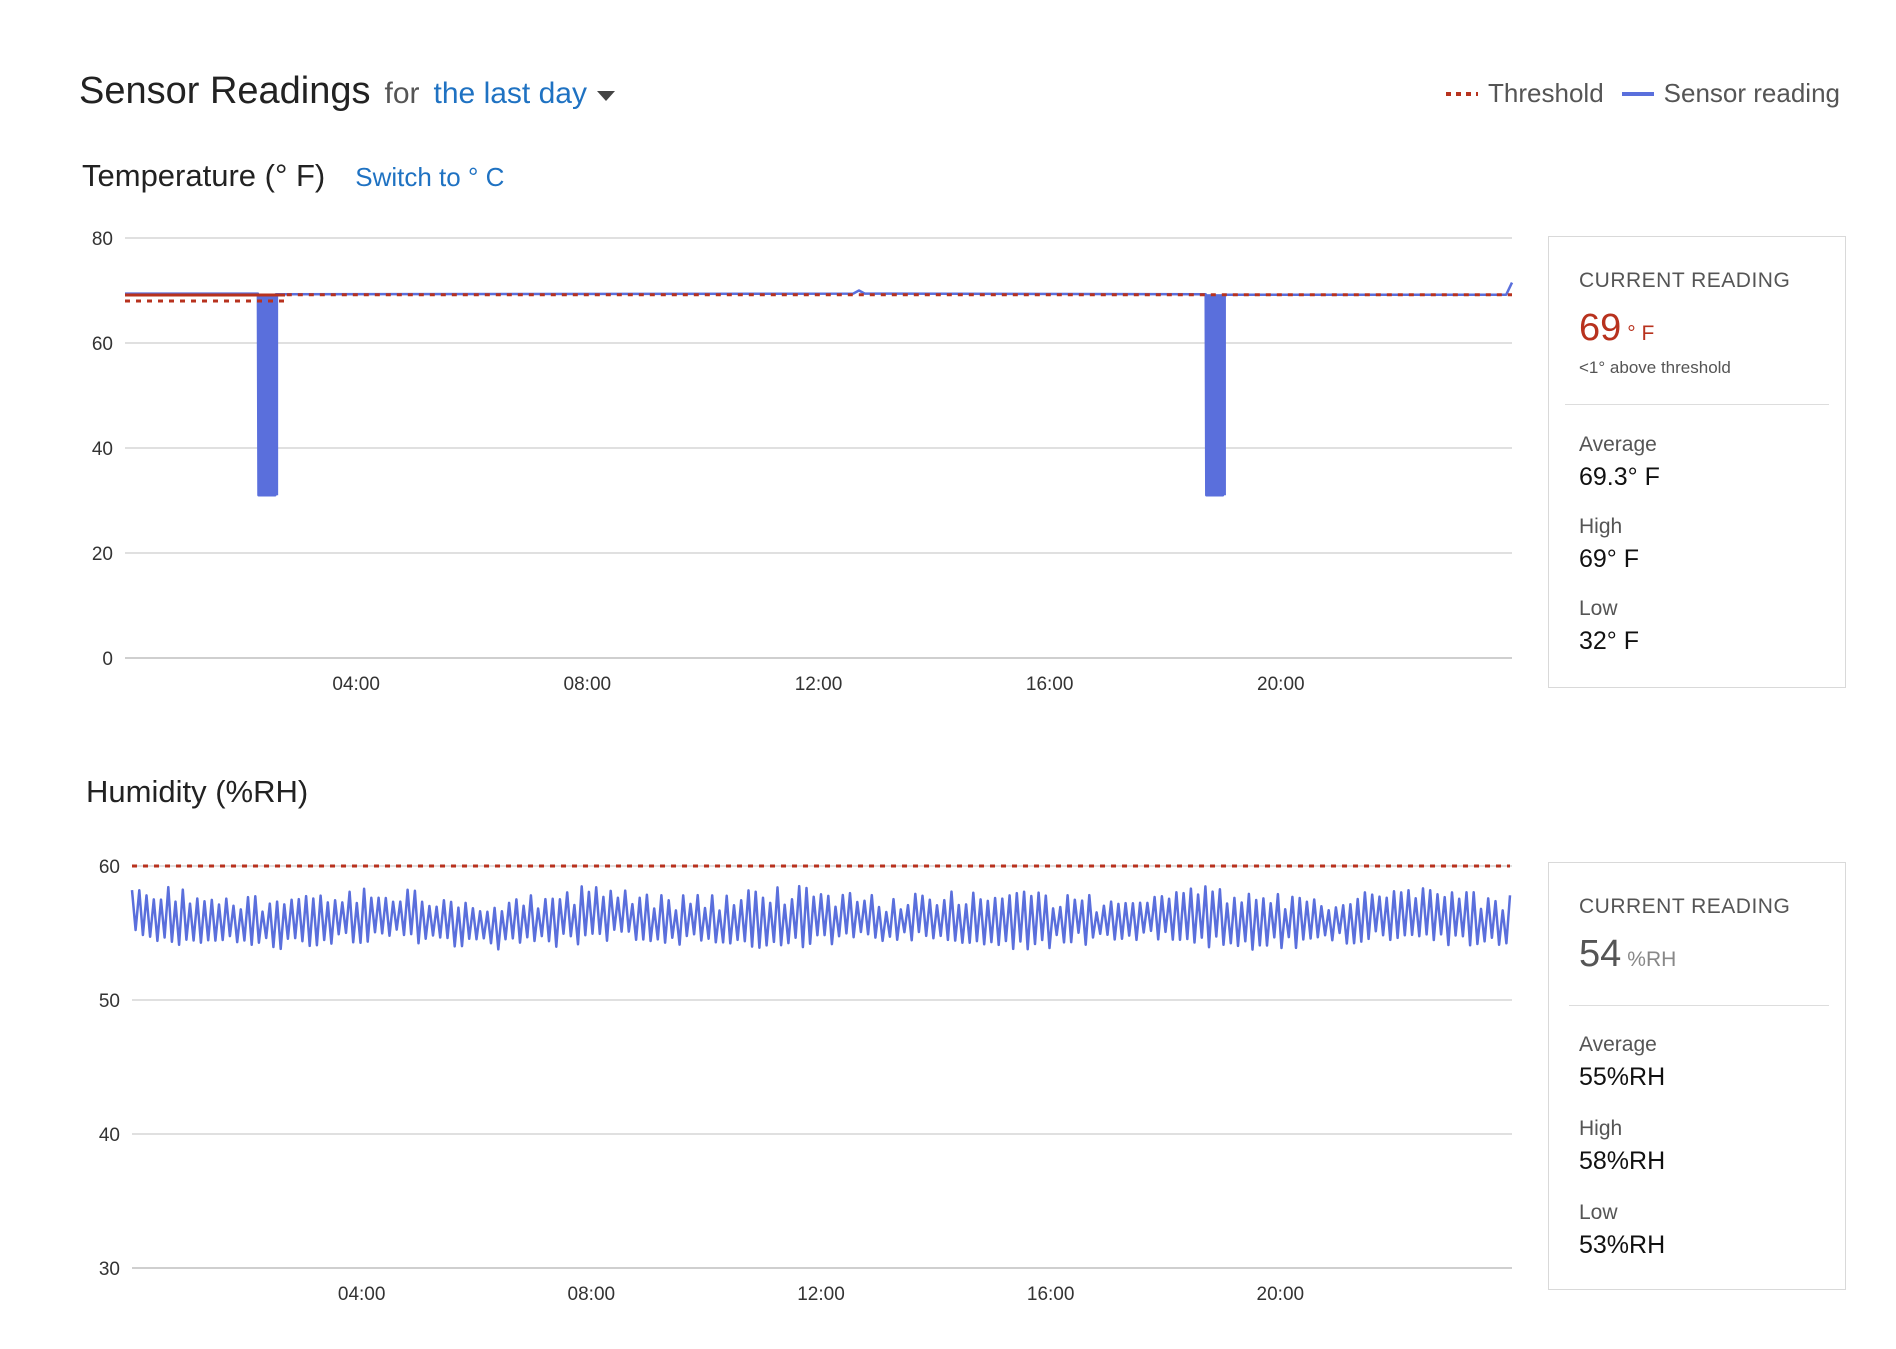 This screenshot has height=1349, width=1896. I want to click on header-title-row: Sensor Readings for the last day, so click(347, 91).